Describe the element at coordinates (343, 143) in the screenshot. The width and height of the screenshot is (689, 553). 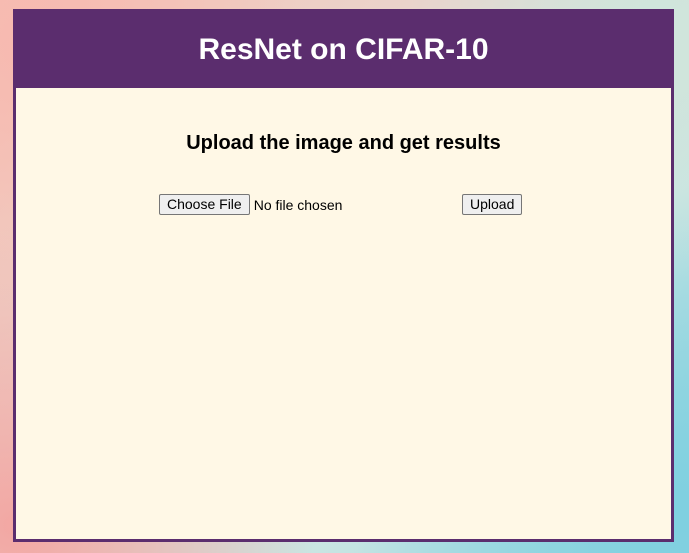
I see `upload-instructions: Upload the image and get results` at that location.